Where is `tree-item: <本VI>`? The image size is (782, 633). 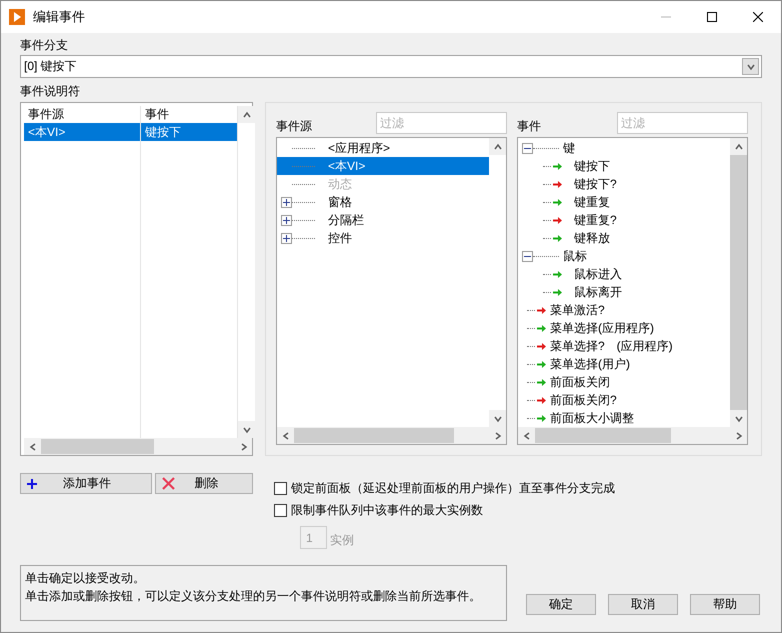 tree-item: <本VI> is located at coordinates (383, 166).